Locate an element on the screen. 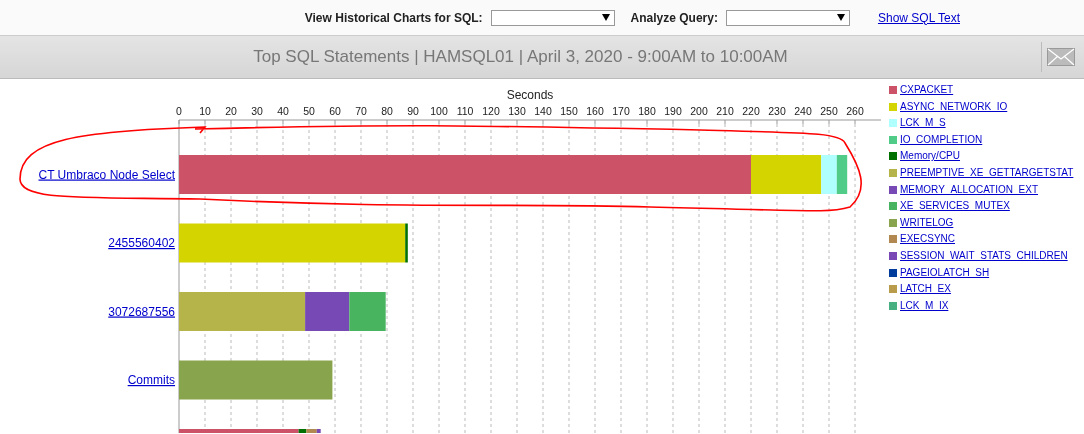  legend-link: EXECSYNC is located at coordinates (927, 239).